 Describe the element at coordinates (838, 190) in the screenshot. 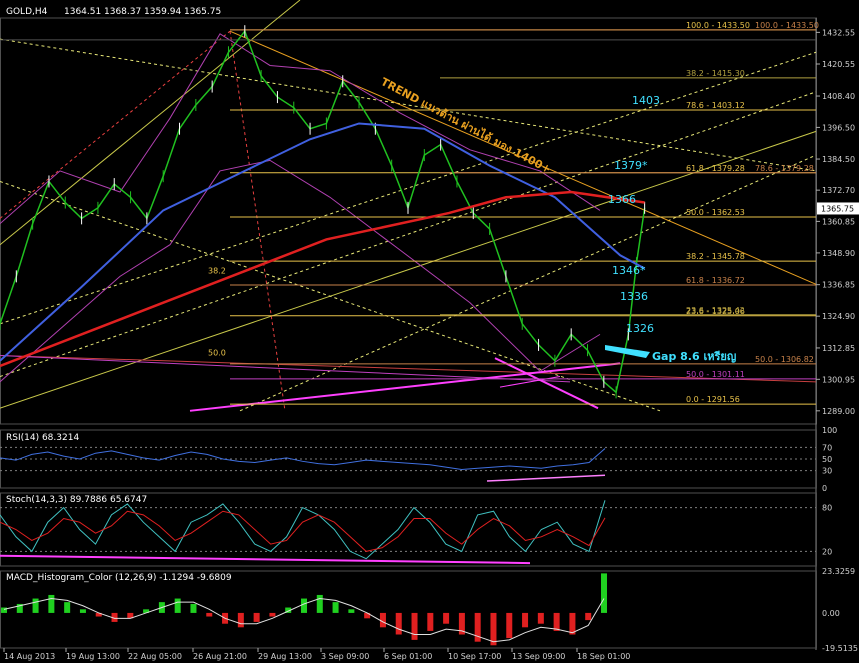

I see `price-tick-label: 1372.70` at that location.